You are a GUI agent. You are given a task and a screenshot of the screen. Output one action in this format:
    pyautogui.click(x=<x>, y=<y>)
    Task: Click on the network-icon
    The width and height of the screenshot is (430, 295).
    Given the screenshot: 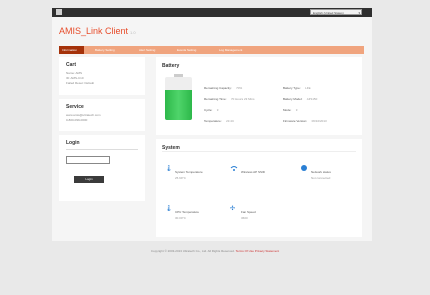 What is the action you would take?
    pyautogui.click(x=304, y=168)
    